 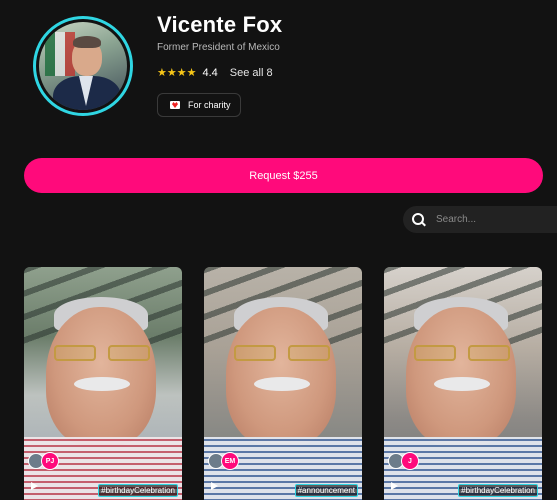 I want to click on rating-value: 4.4, so click(x=210, y=72).